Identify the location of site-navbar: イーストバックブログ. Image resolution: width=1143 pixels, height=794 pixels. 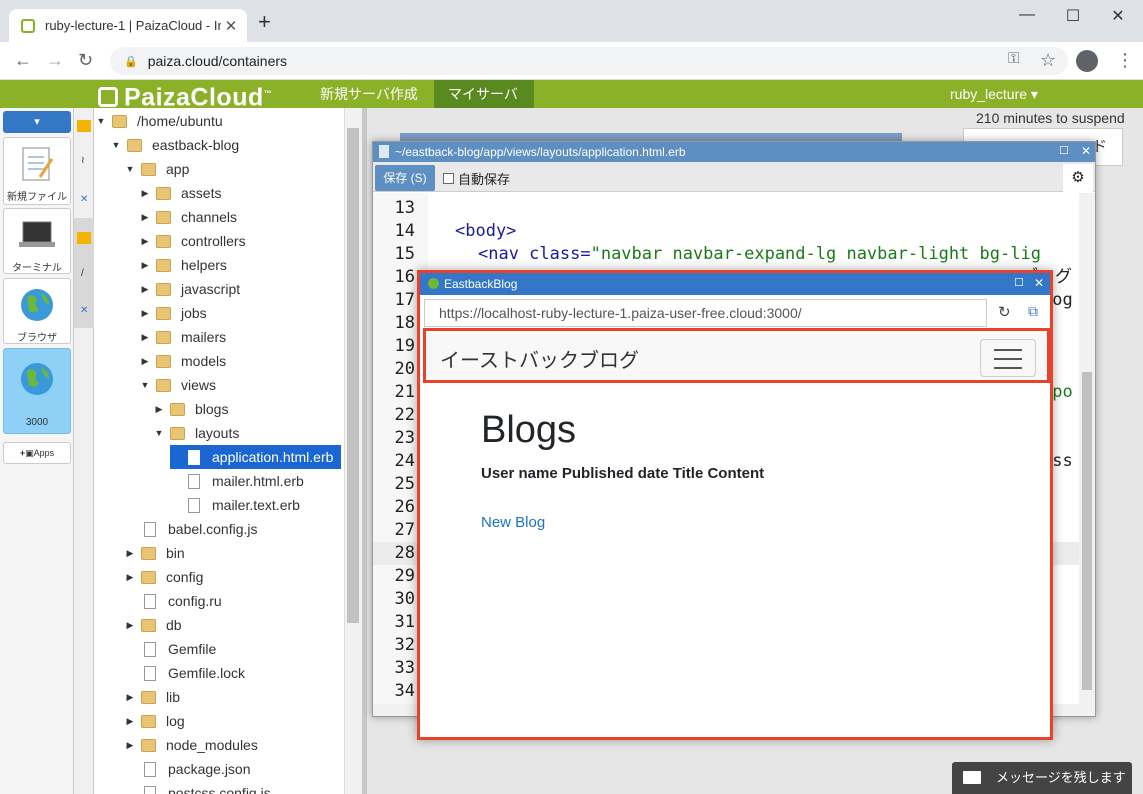
(736, 355).